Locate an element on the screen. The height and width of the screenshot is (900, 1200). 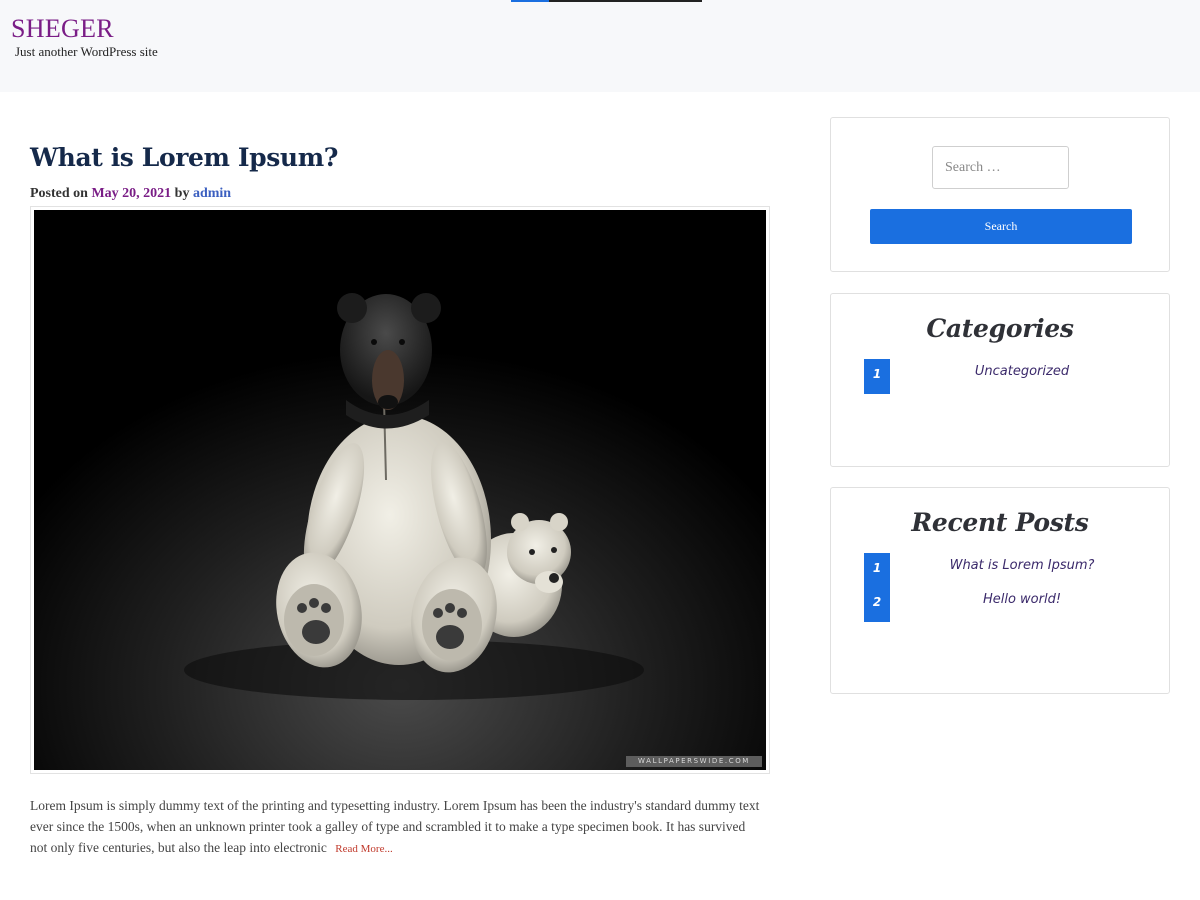
top-nav-bar is located at coordinates (606, 1).